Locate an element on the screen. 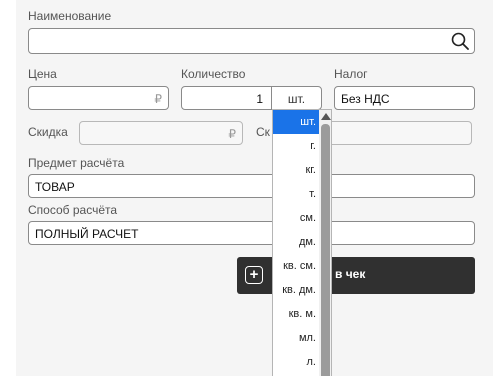 The image size is (493, 376). scroll-up-arrow-icon is located at coordinates (326, 116).